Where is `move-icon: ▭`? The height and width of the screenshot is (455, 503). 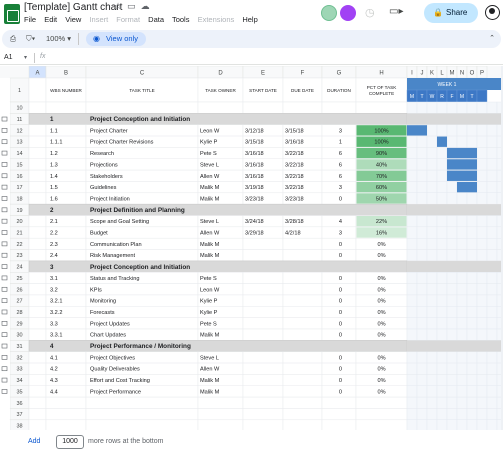 move-icon: ▭ is located at coordinates (134, 6).